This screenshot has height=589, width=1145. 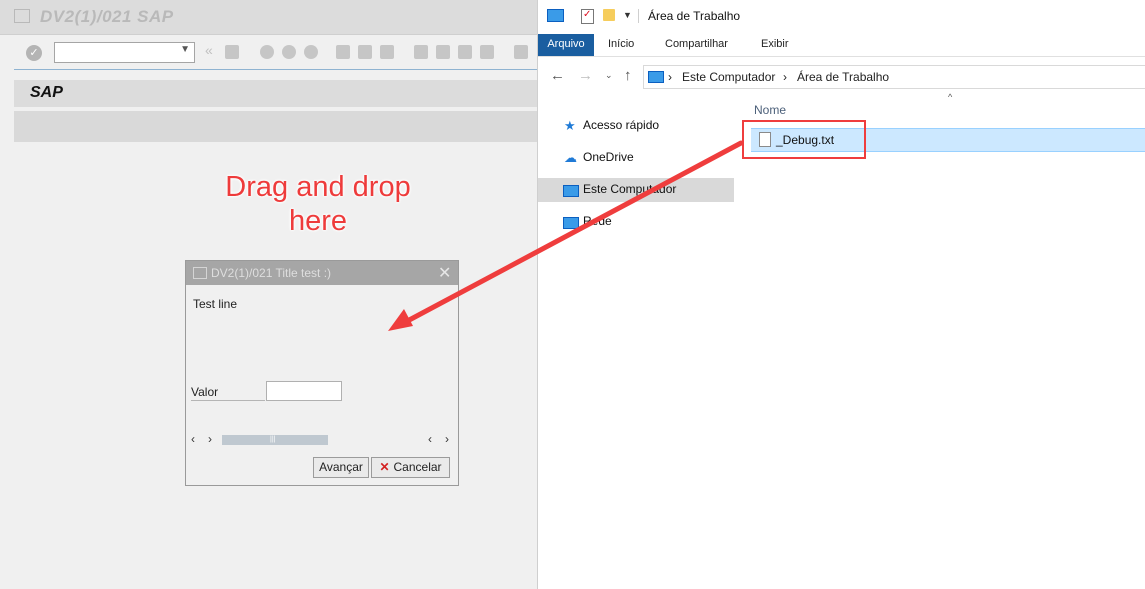 I want to click on sidebar-item-onedrive: ☁ OneDrive, so click(x=636, y=158).